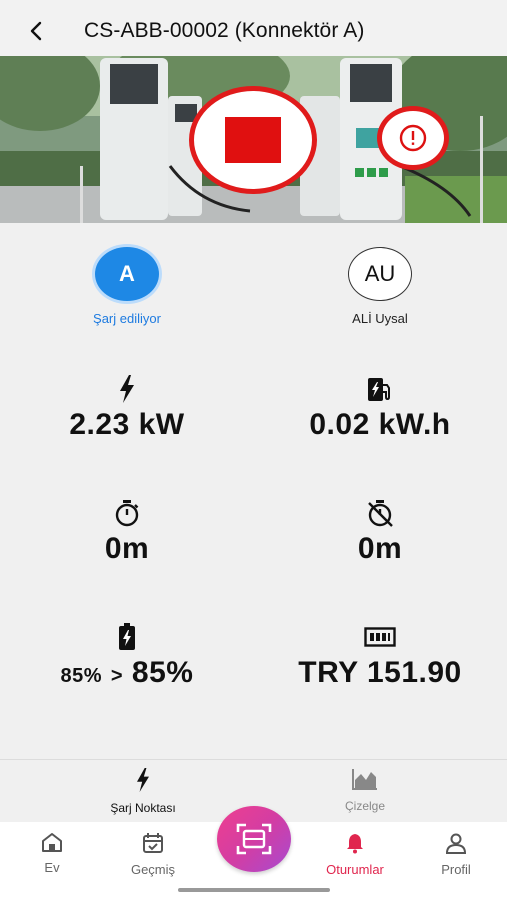  What do you see at coordinates (52, 853) in the screenshot?
I see `nav-home: Ev` at bounding box center [52, 853].